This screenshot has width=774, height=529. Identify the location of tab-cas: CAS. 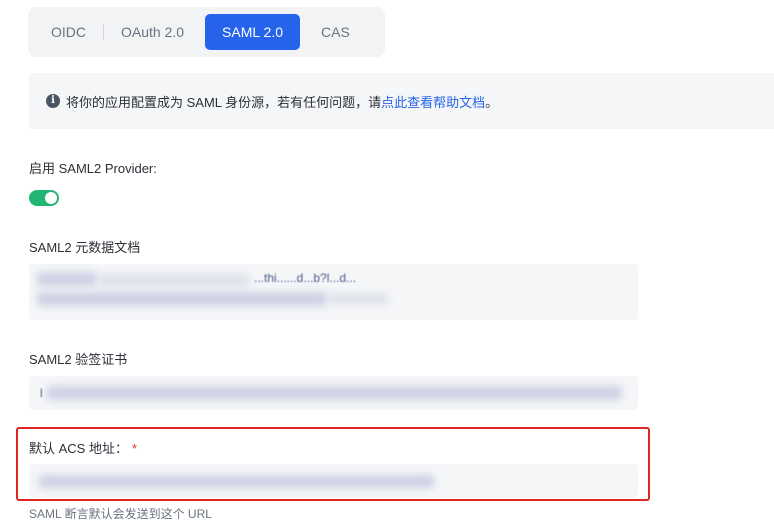
(335, 32).